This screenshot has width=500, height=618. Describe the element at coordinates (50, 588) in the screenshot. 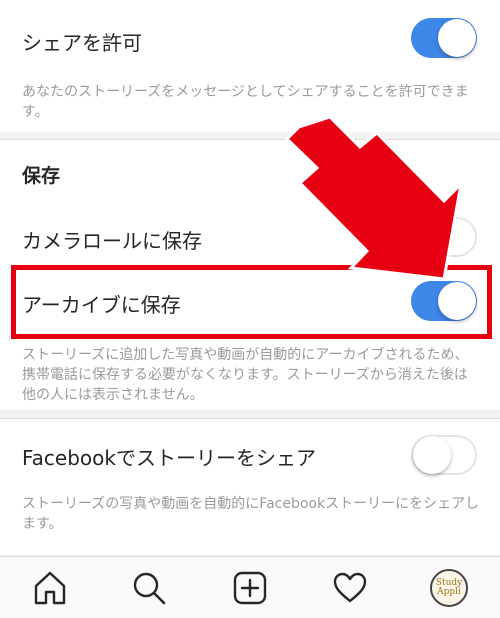

I see `home-icon` at that location.